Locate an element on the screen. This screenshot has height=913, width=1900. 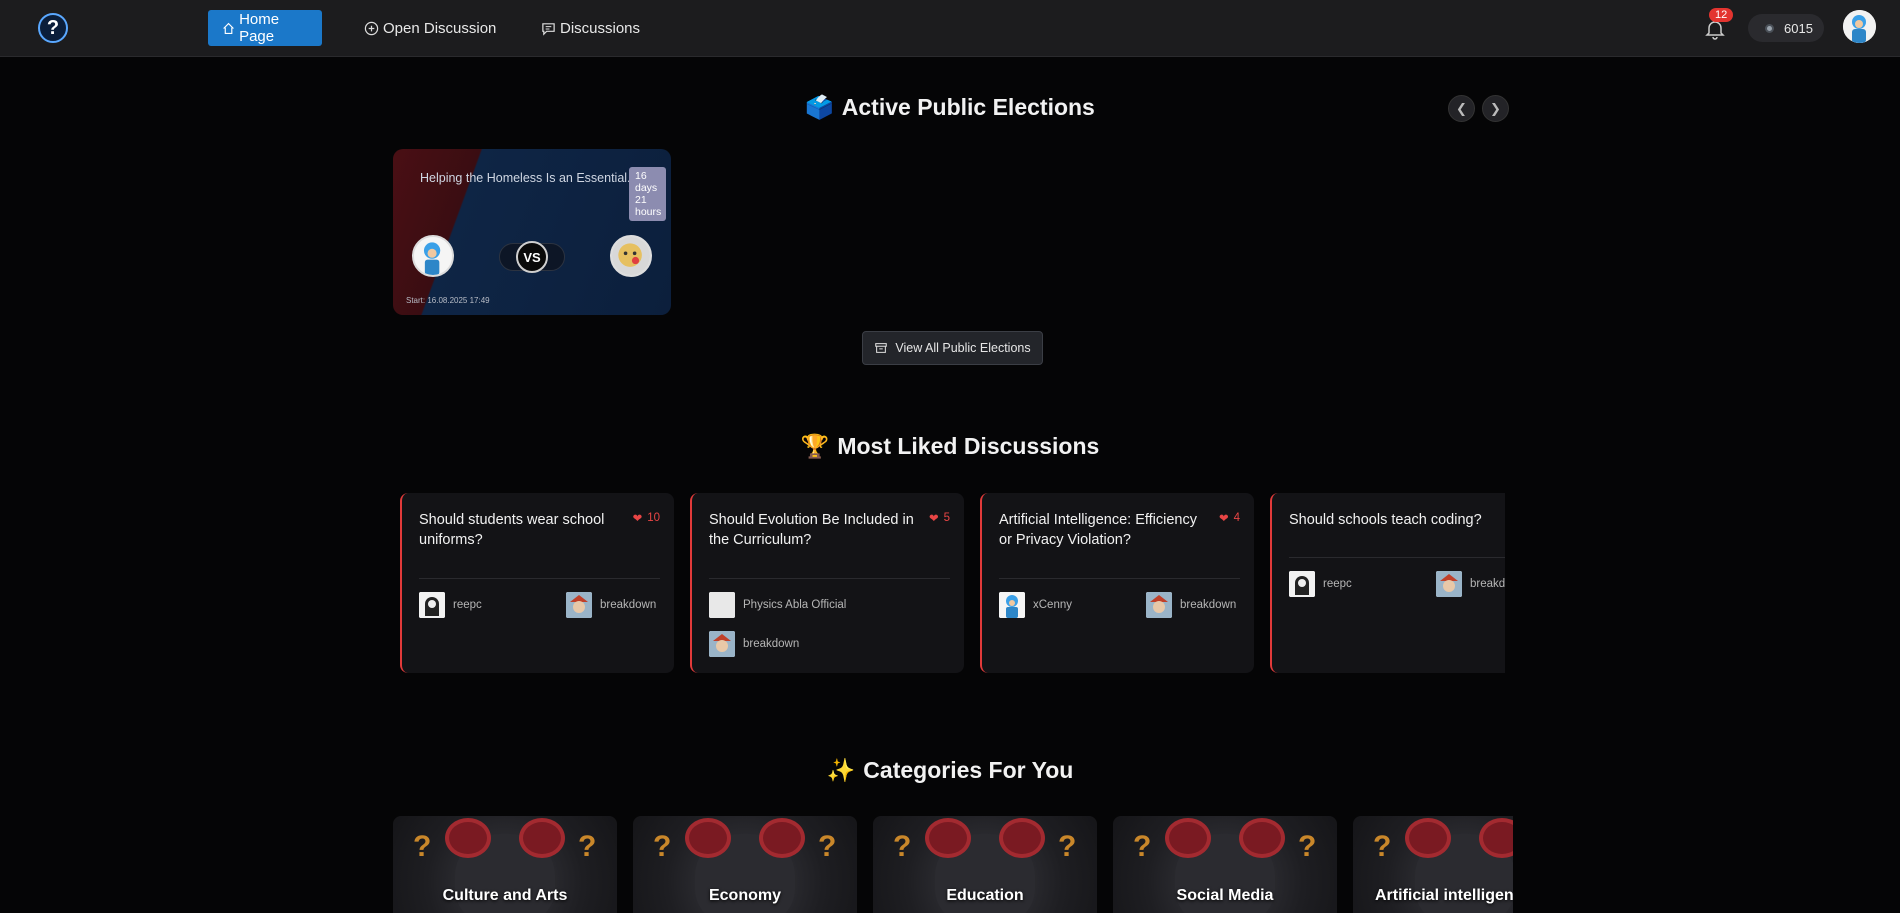
nav-open-discussion-button: Open Discussion is located at coordinates (430, 28).